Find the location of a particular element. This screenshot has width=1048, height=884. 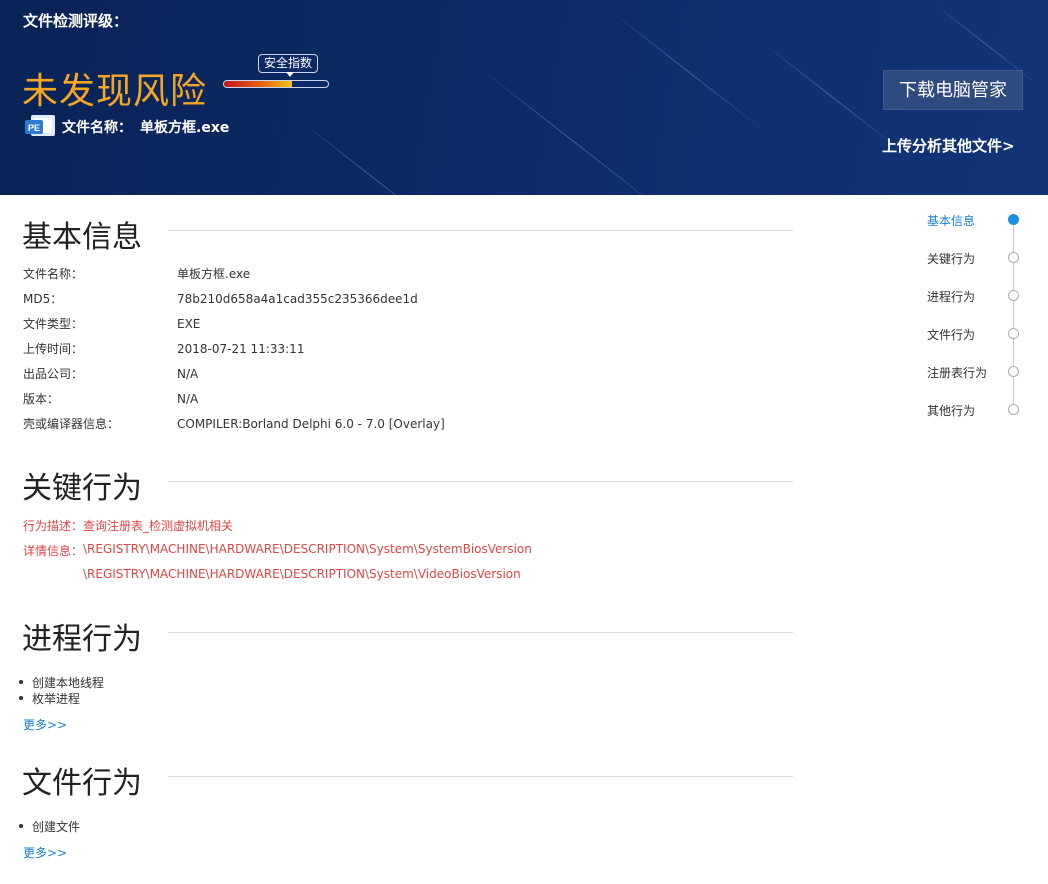

file-list-item: 创建文件 is located at coordinates (49, 827).